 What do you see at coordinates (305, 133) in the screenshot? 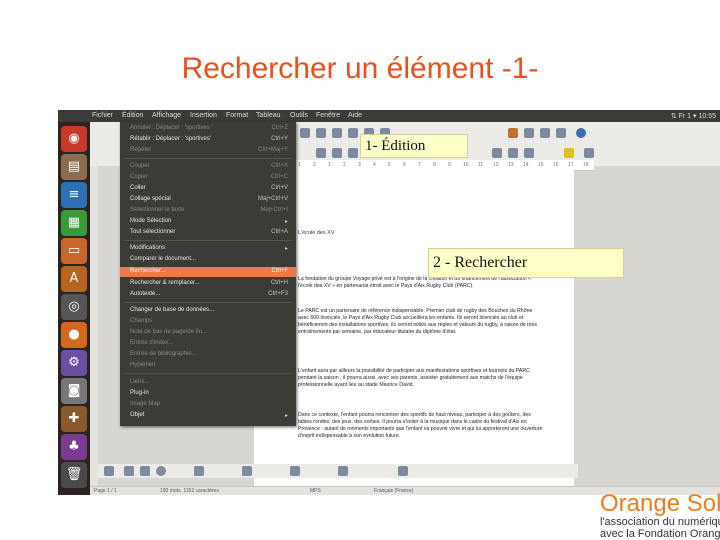
I see `copy-format-icon` at bounding box center [305, 133].